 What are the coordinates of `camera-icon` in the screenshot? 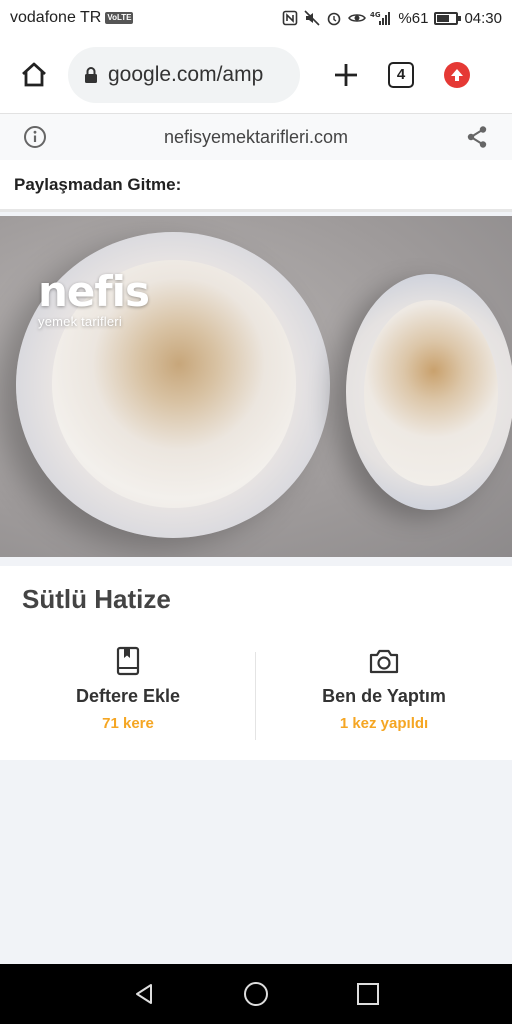 It's located at (384, 661).